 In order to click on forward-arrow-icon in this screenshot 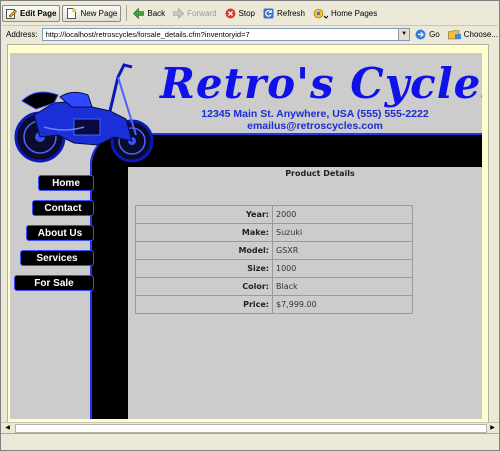, I will do `click(179, 13)`.